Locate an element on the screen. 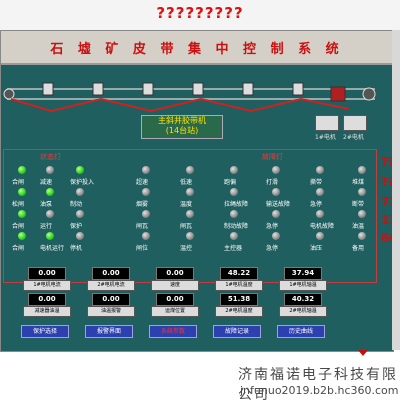 This screenshot has height=404, width=400. value-display: 37.94 is located at coordinates (303, 273).